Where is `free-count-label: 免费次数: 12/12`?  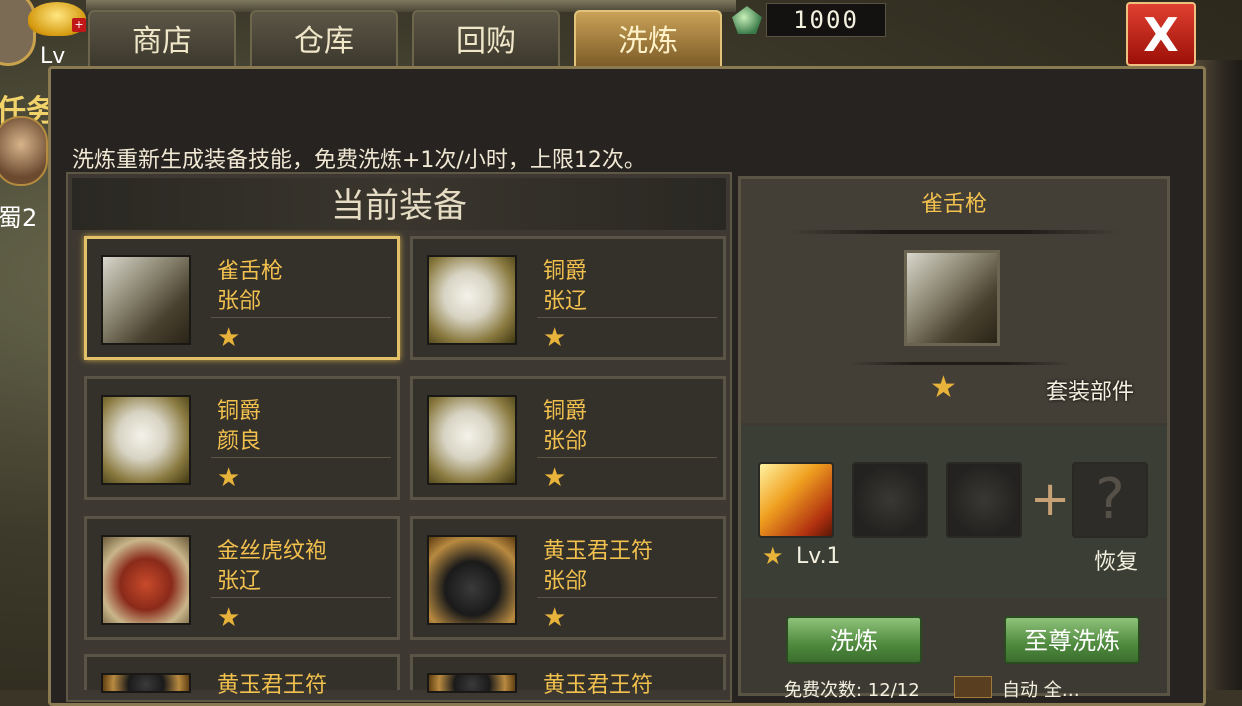 free-count-label: 免费次数: 12/12 is located at coordinates (852, 690).